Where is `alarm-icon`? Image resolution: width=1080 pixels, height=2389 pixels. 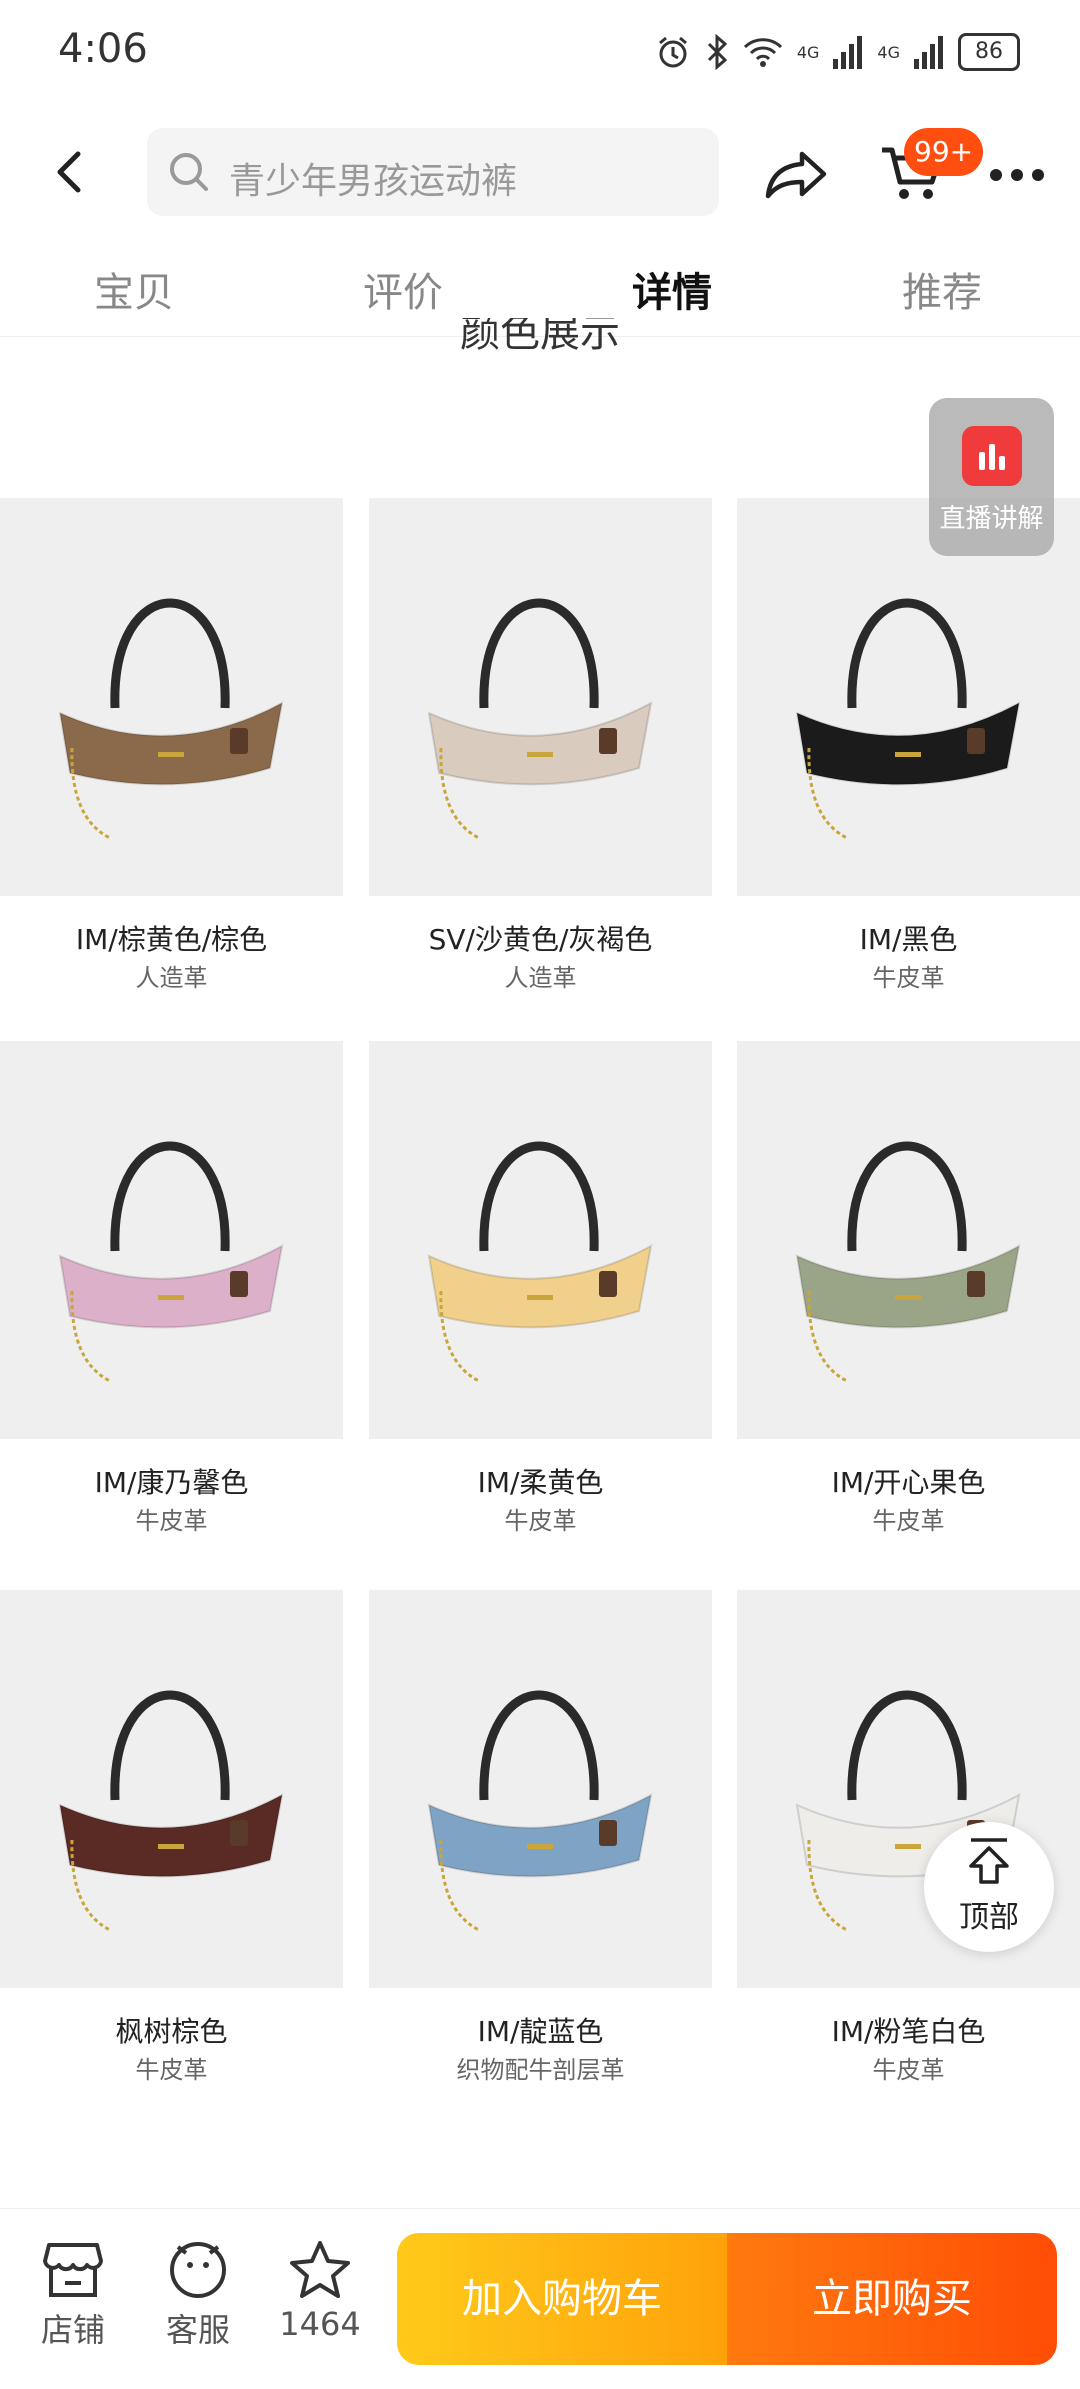
alarm-icon is located at coordinates (672, 52).